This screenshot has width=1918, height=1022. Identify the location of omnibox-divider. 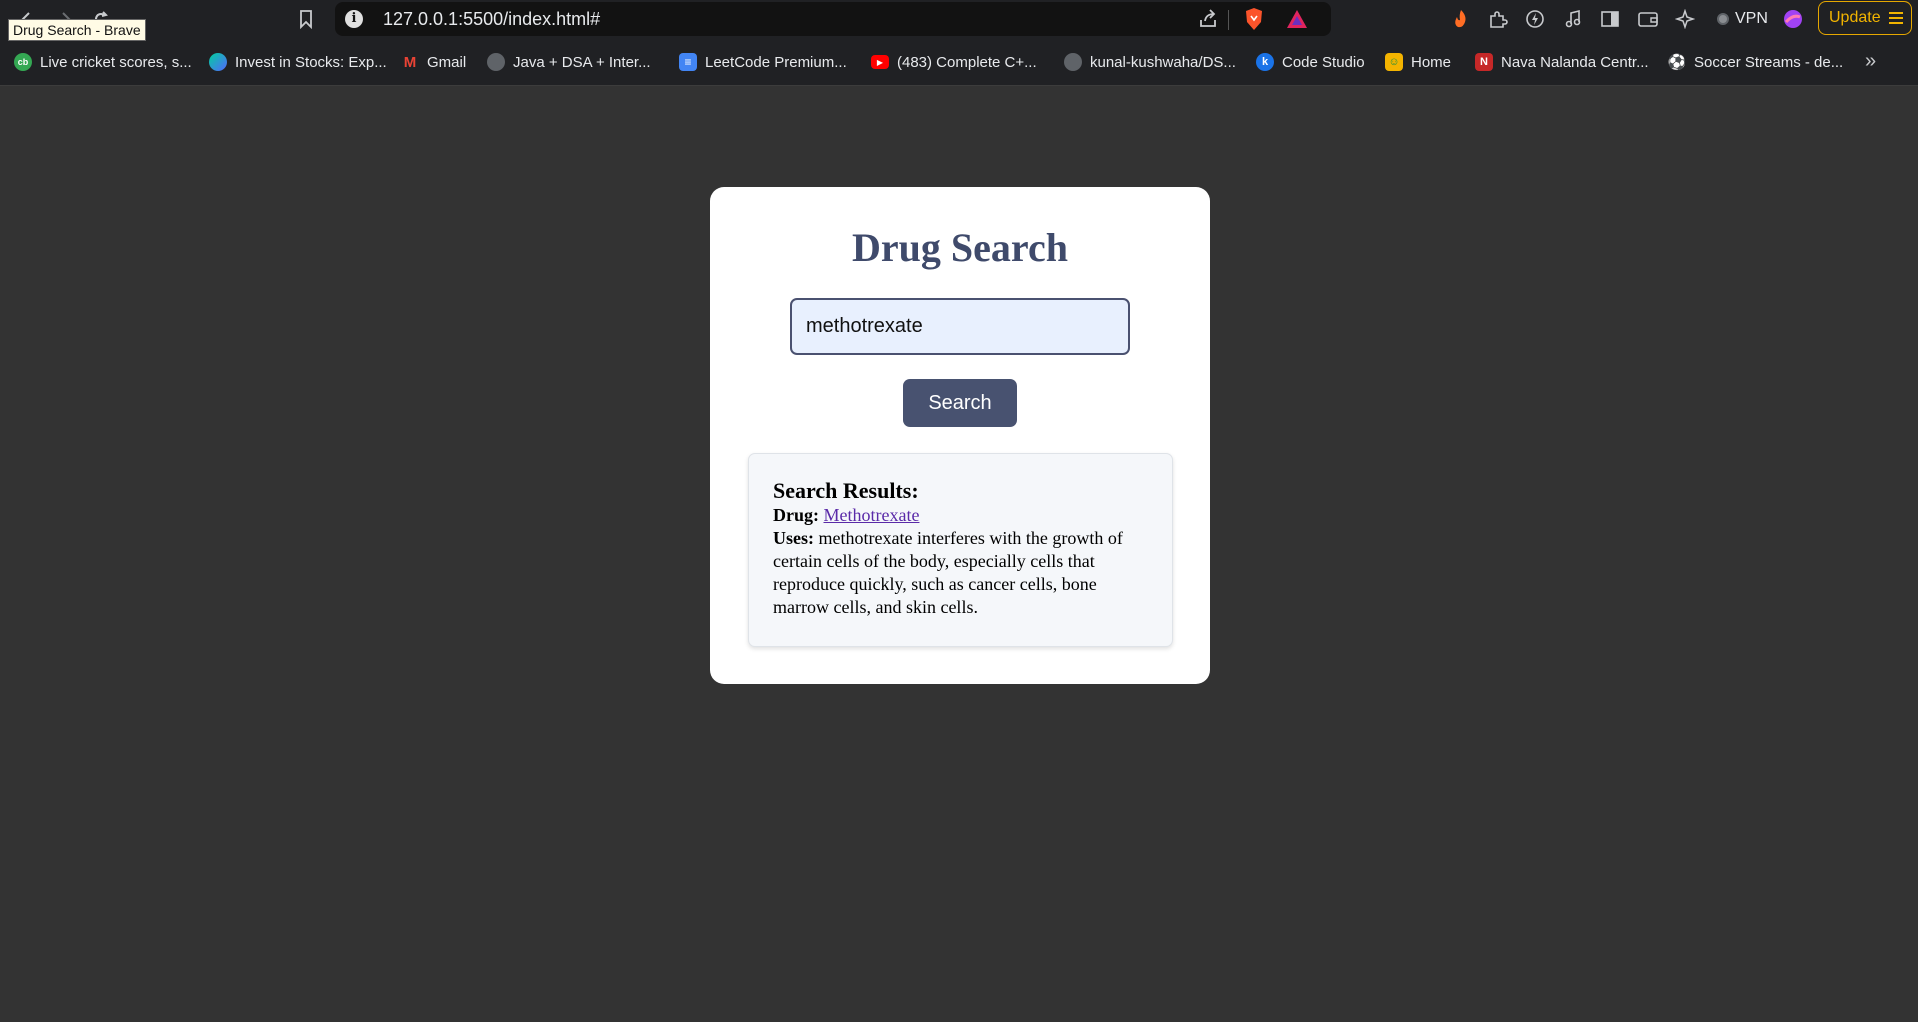
(1228, 20).